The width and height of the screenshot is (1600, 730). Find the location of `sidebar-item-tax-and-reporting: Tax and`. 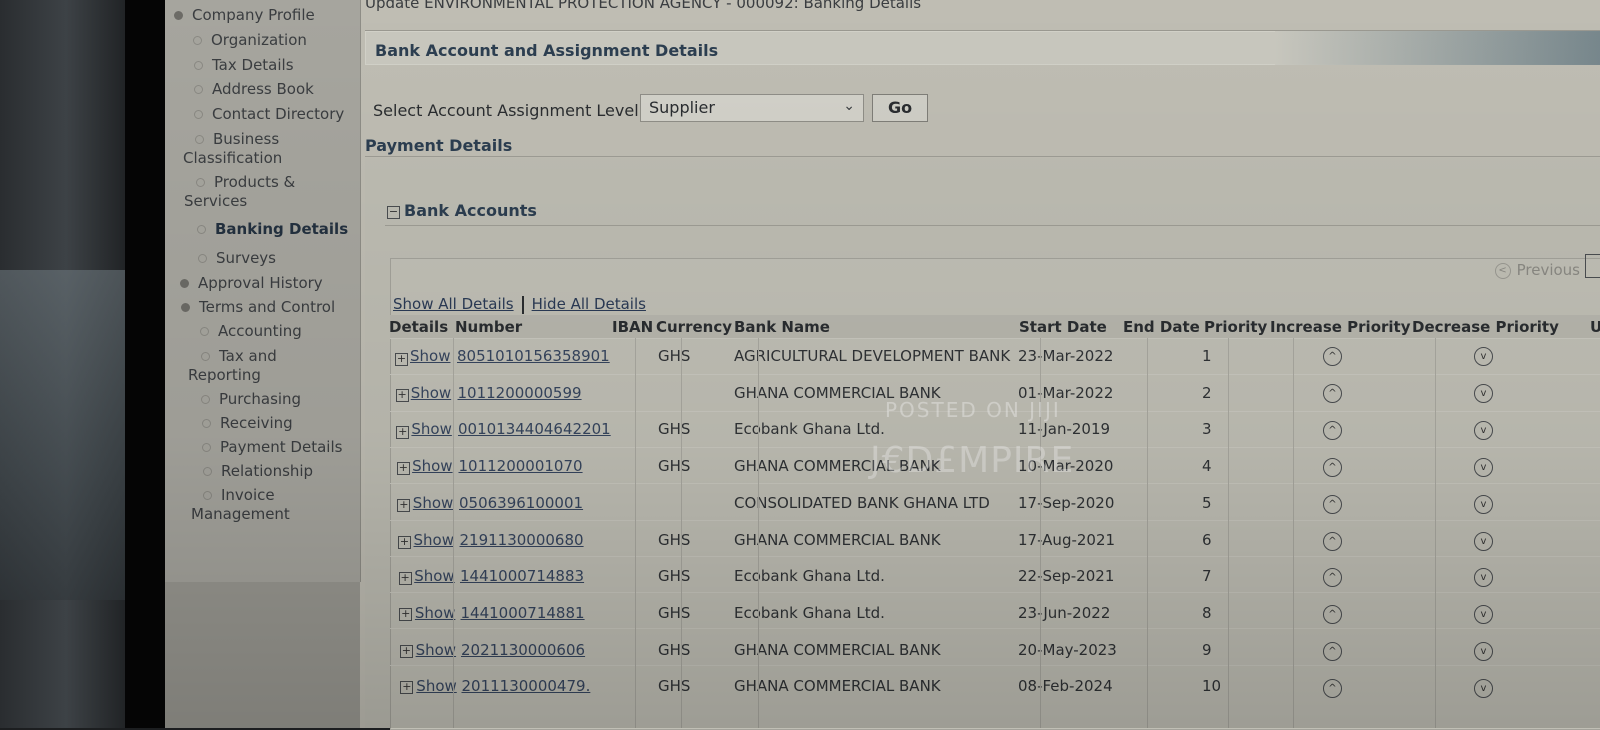

sidebar-item-tax-and-reporting: Tax and is located at coordinates (239, 356).